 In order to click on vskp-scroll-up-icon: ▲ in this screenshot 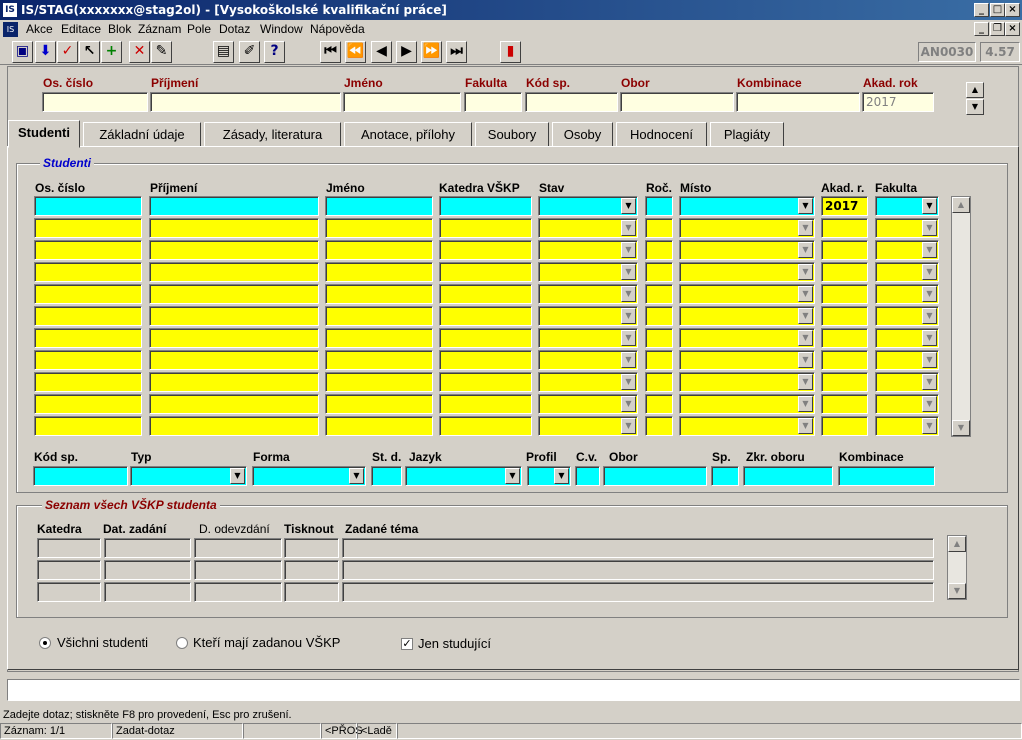, I will do `click(957, 544)`.